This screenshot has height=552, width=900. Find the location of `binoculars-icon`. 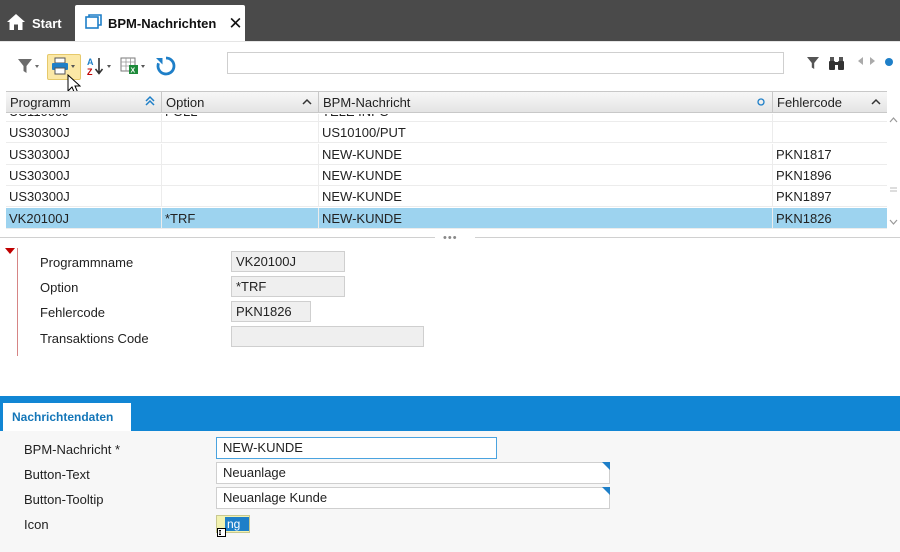

binoculars-icon is located at coordinates (836, 63).